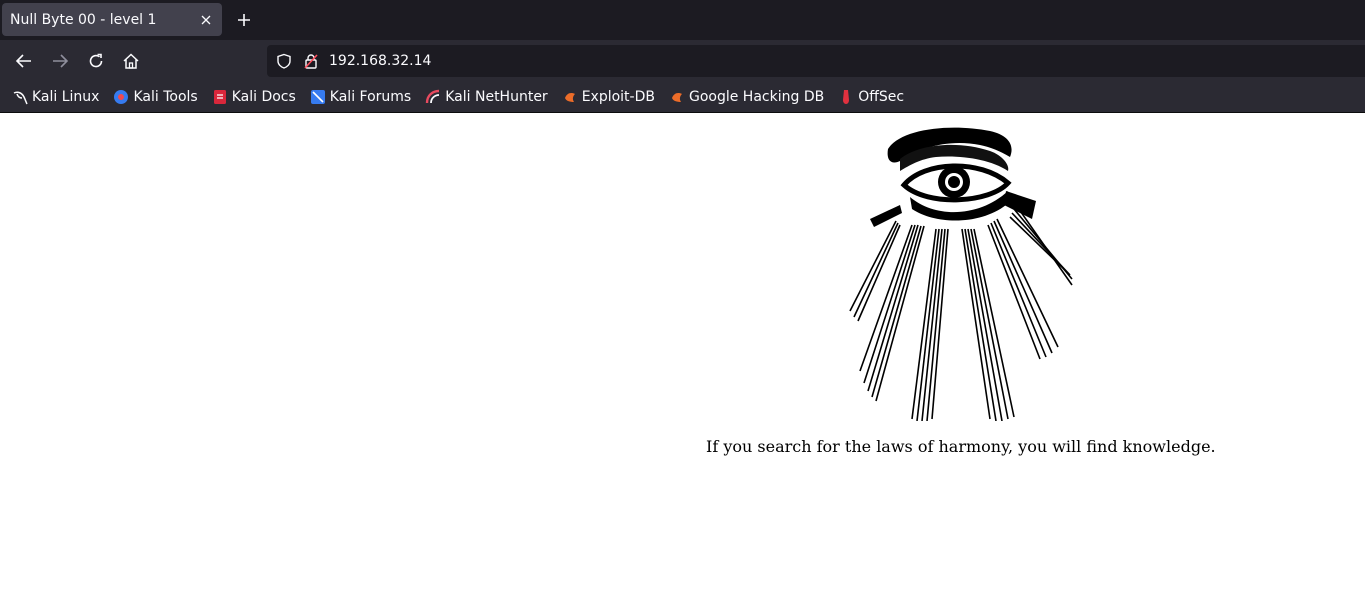  What do you see at coordinates (816, 61) in the screenshot?
I see `url-bar: 192.168.32.14` at bounding box center [816, 61].